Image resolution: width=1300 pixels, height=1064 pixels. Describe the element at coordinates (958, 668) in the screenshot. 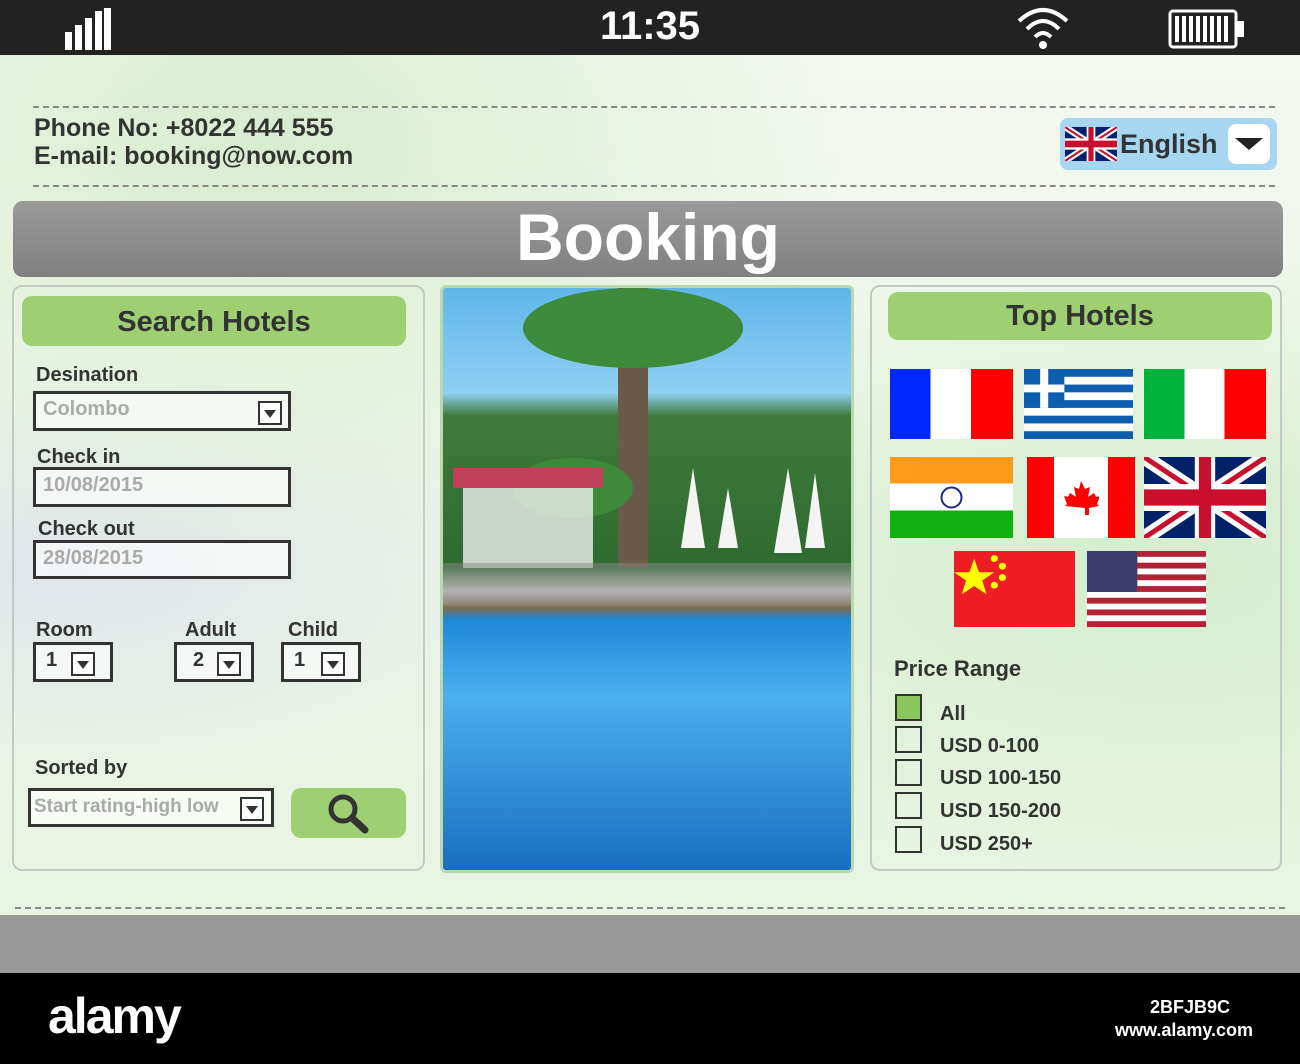

I see `price-range-title: Price Range` at that location.